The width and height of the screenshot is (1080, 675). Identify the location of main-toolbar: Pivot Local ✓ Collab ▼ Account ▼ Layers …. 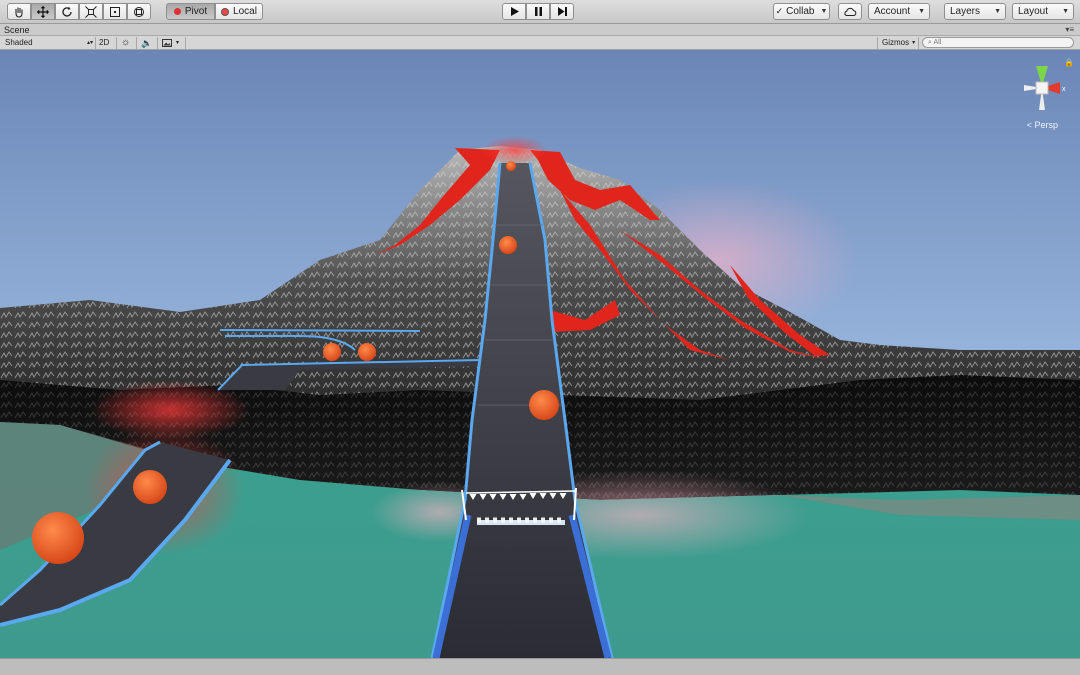
(540, 12).